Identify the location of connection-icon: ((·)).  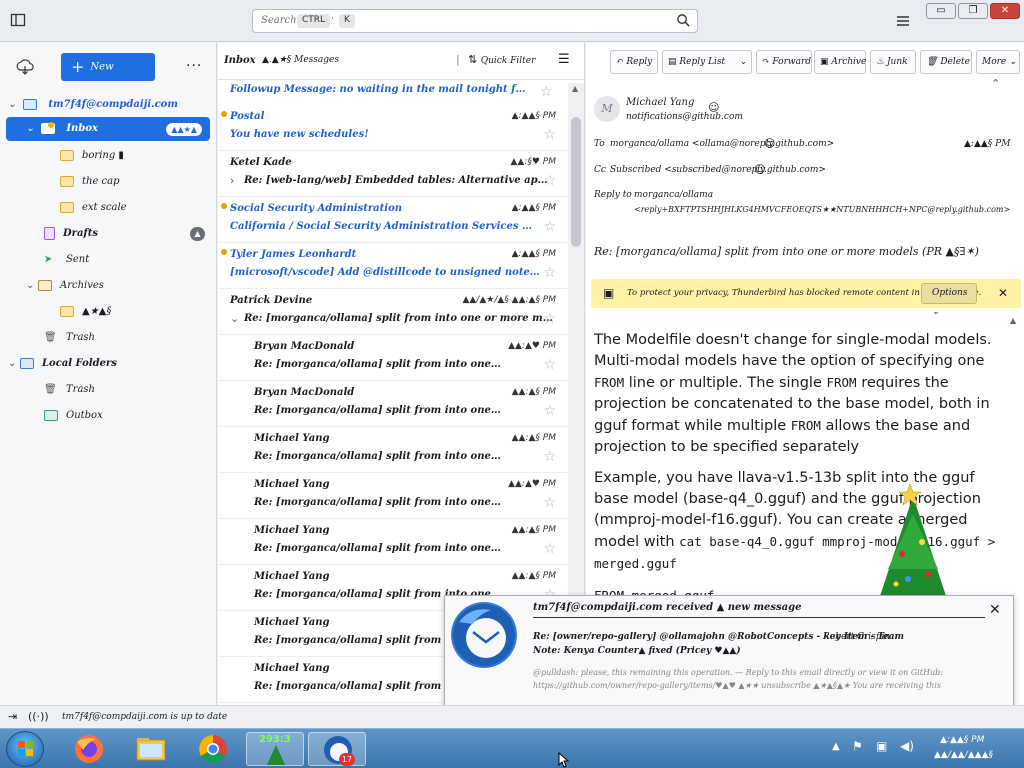
(38, 716).